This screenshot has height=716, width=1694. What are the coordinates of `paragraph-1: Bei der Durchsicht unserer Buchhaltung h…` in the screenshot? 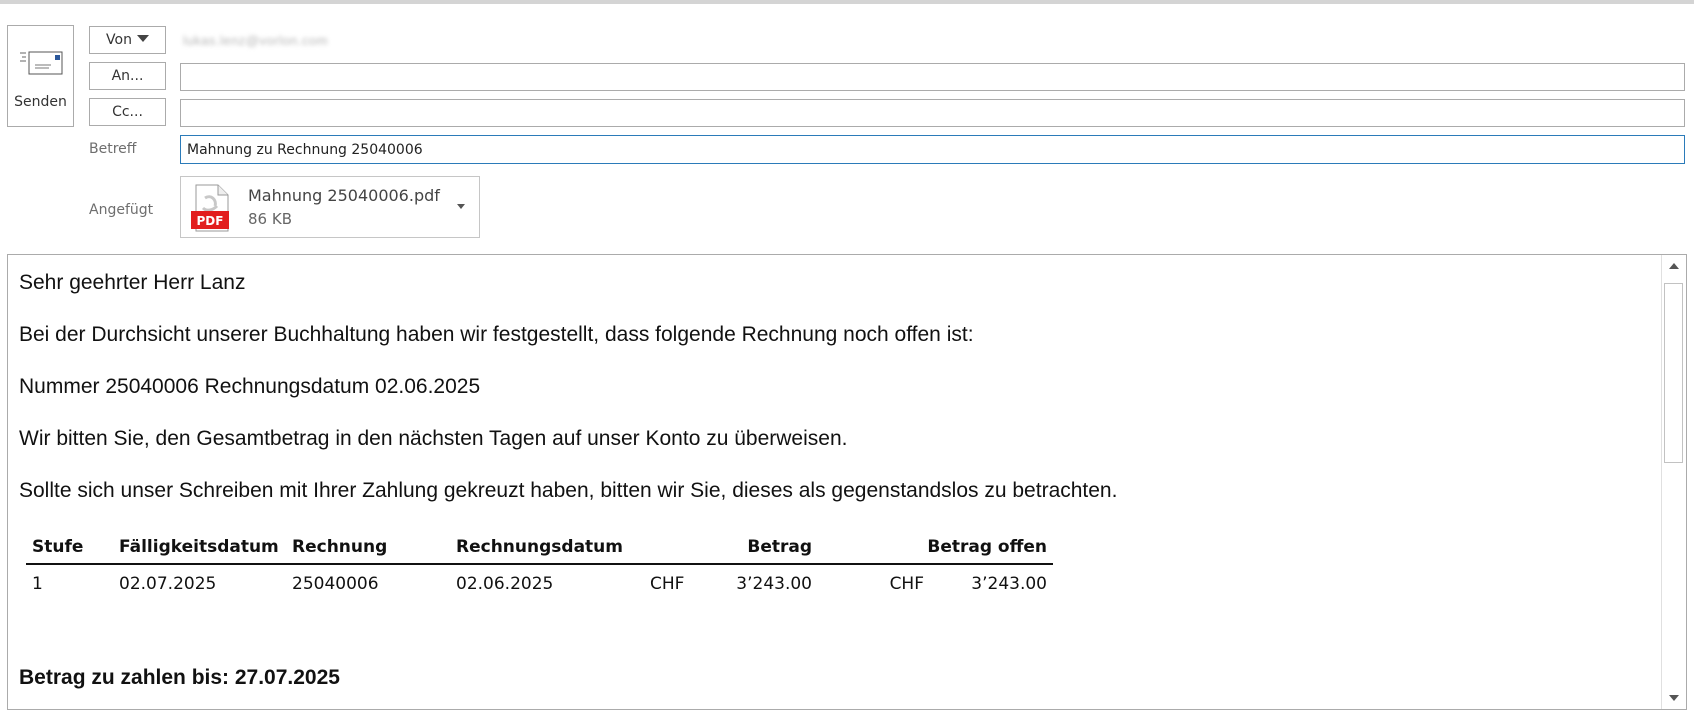 It's located at (496, 334).